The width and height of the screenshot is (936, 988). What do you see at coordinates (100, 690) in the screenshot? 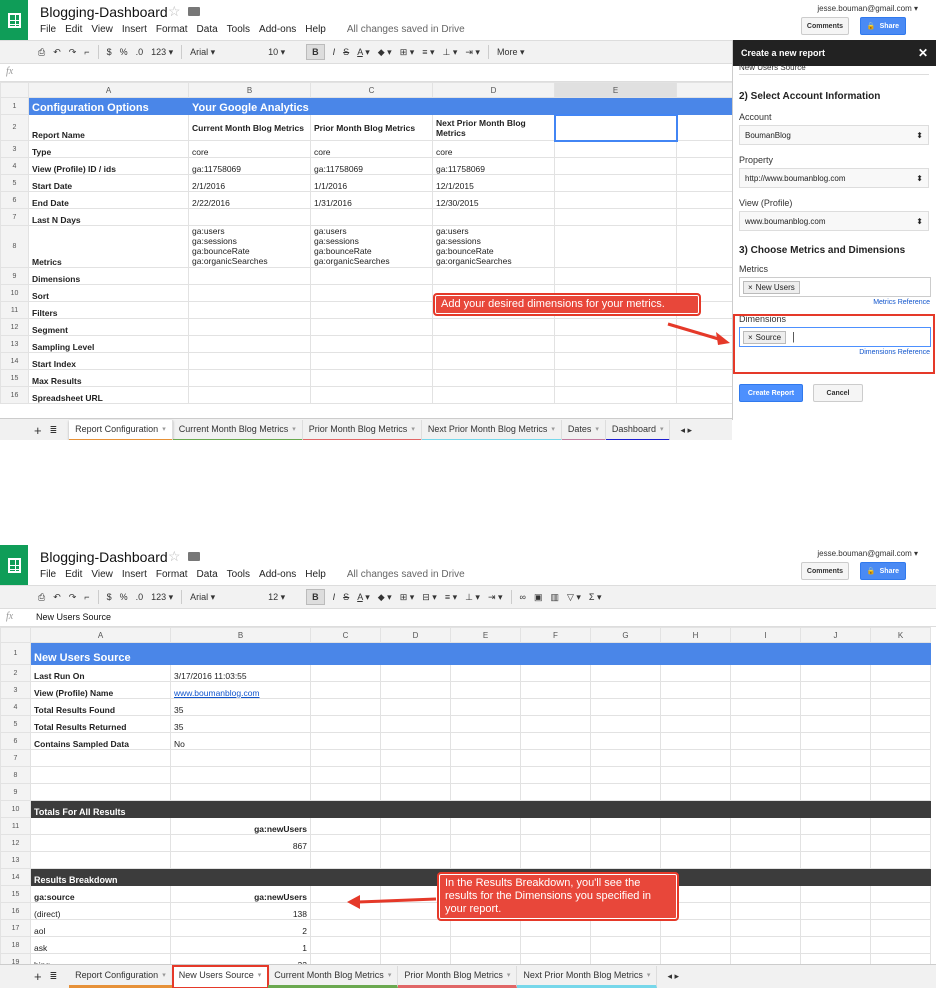
I see `cell-a: View (Profile) Name` at bounding box center [100, 690].